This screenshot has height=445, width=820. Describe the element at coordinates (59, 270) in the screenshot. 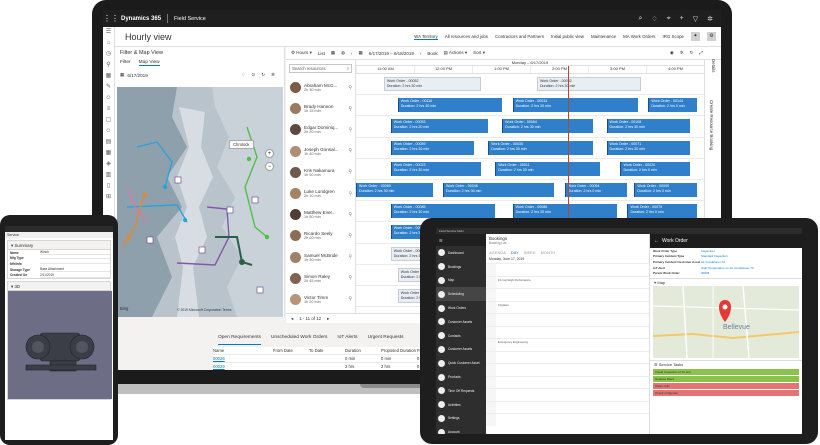

I see `form-field: Storage Type Base Attachment` at that location.